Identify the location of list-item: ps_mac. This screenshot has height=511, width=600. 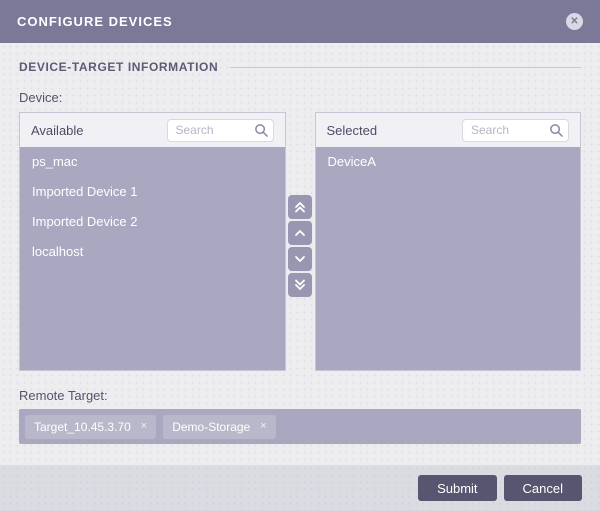
(152, 162).